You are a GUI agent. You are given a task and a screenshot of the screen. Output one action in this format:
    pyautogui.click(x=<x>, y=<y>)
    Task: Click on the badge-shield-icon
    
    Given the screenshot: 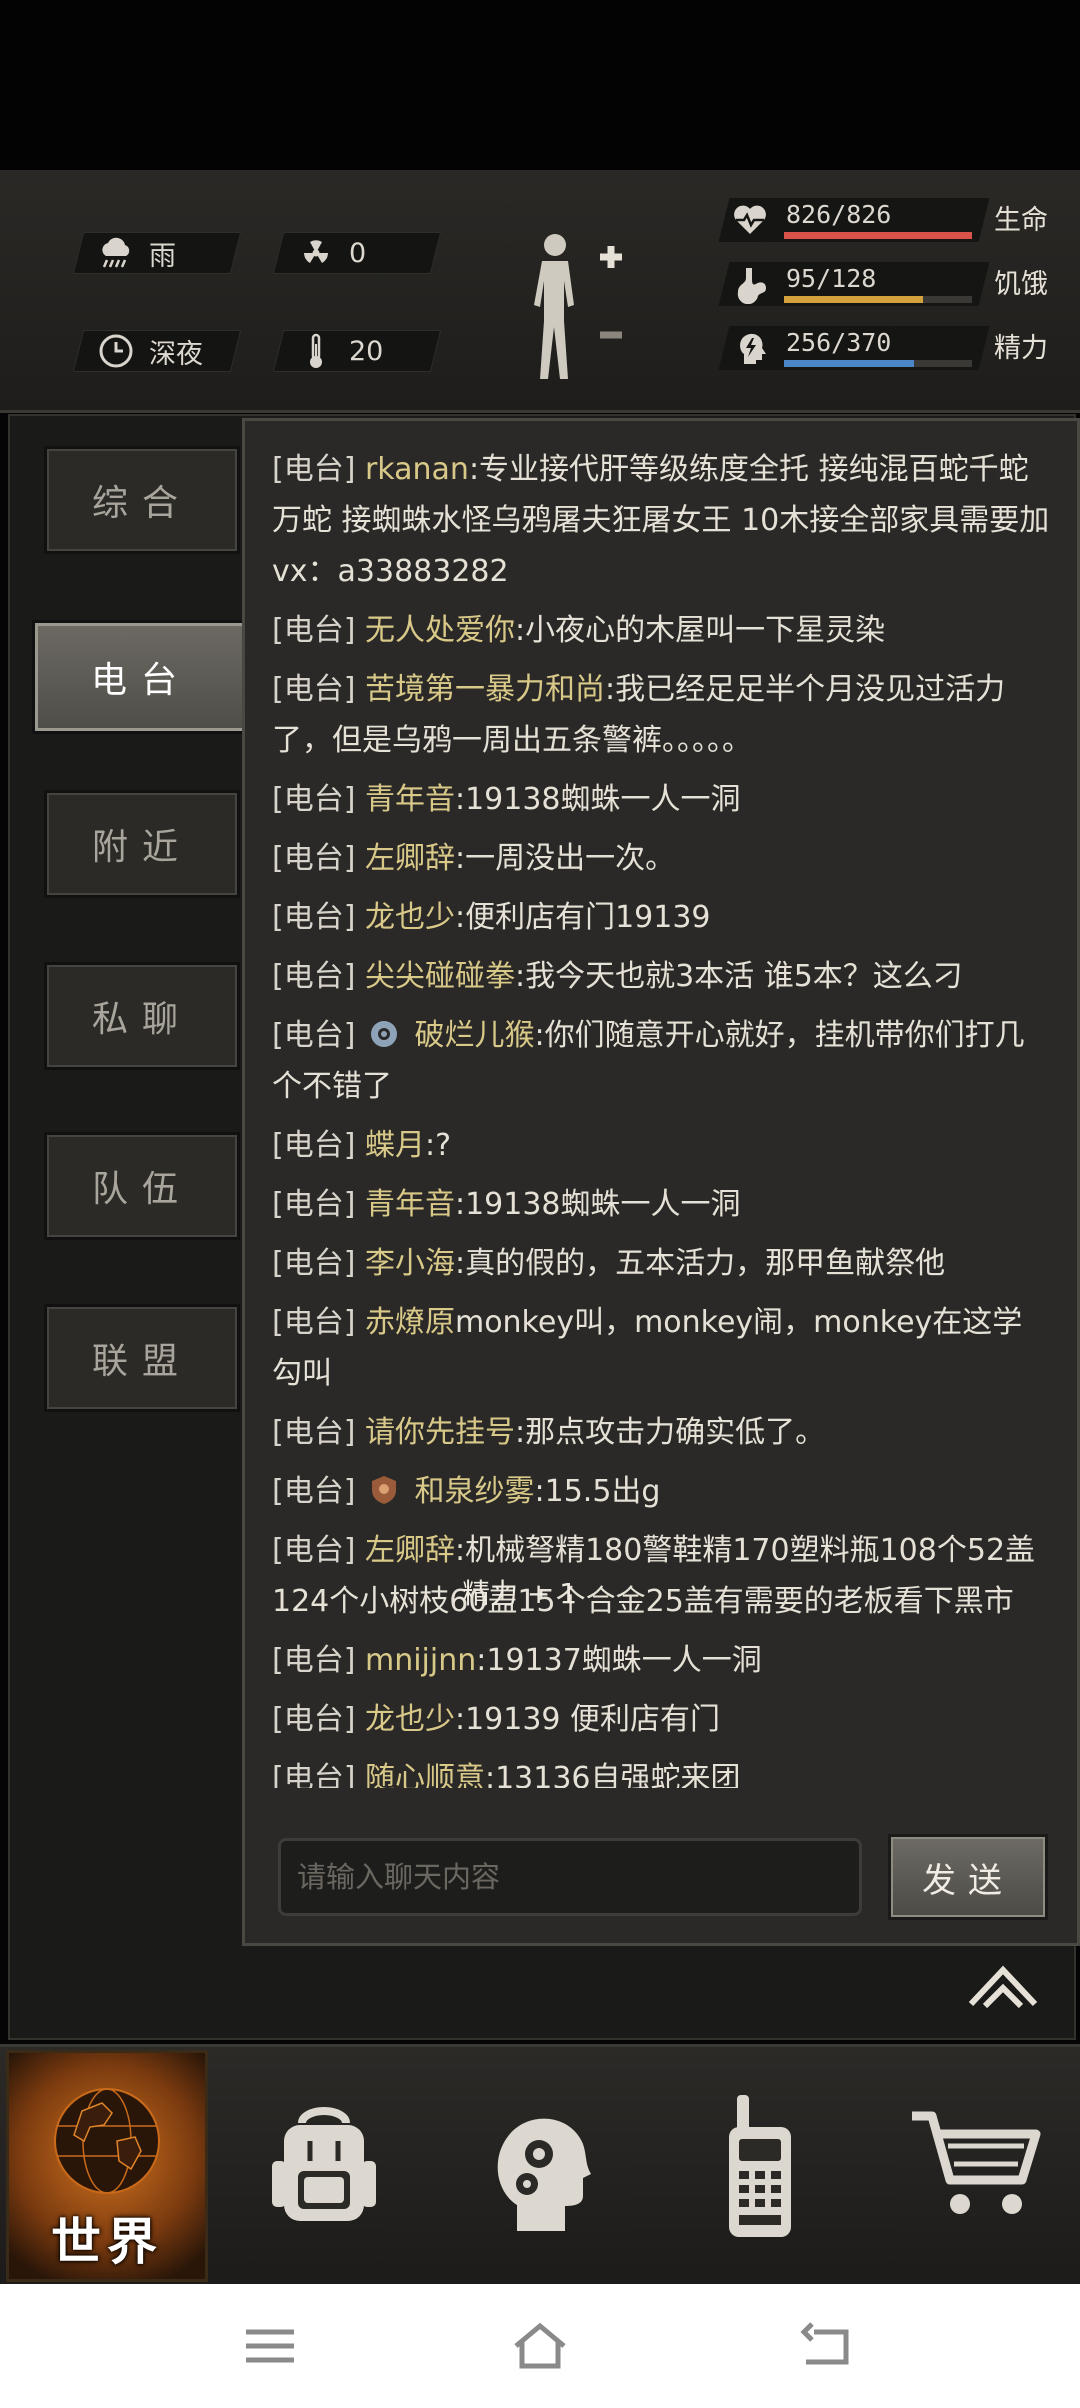 What is the action you would take?
    pyautogui.click(x=384, y=1489)
    